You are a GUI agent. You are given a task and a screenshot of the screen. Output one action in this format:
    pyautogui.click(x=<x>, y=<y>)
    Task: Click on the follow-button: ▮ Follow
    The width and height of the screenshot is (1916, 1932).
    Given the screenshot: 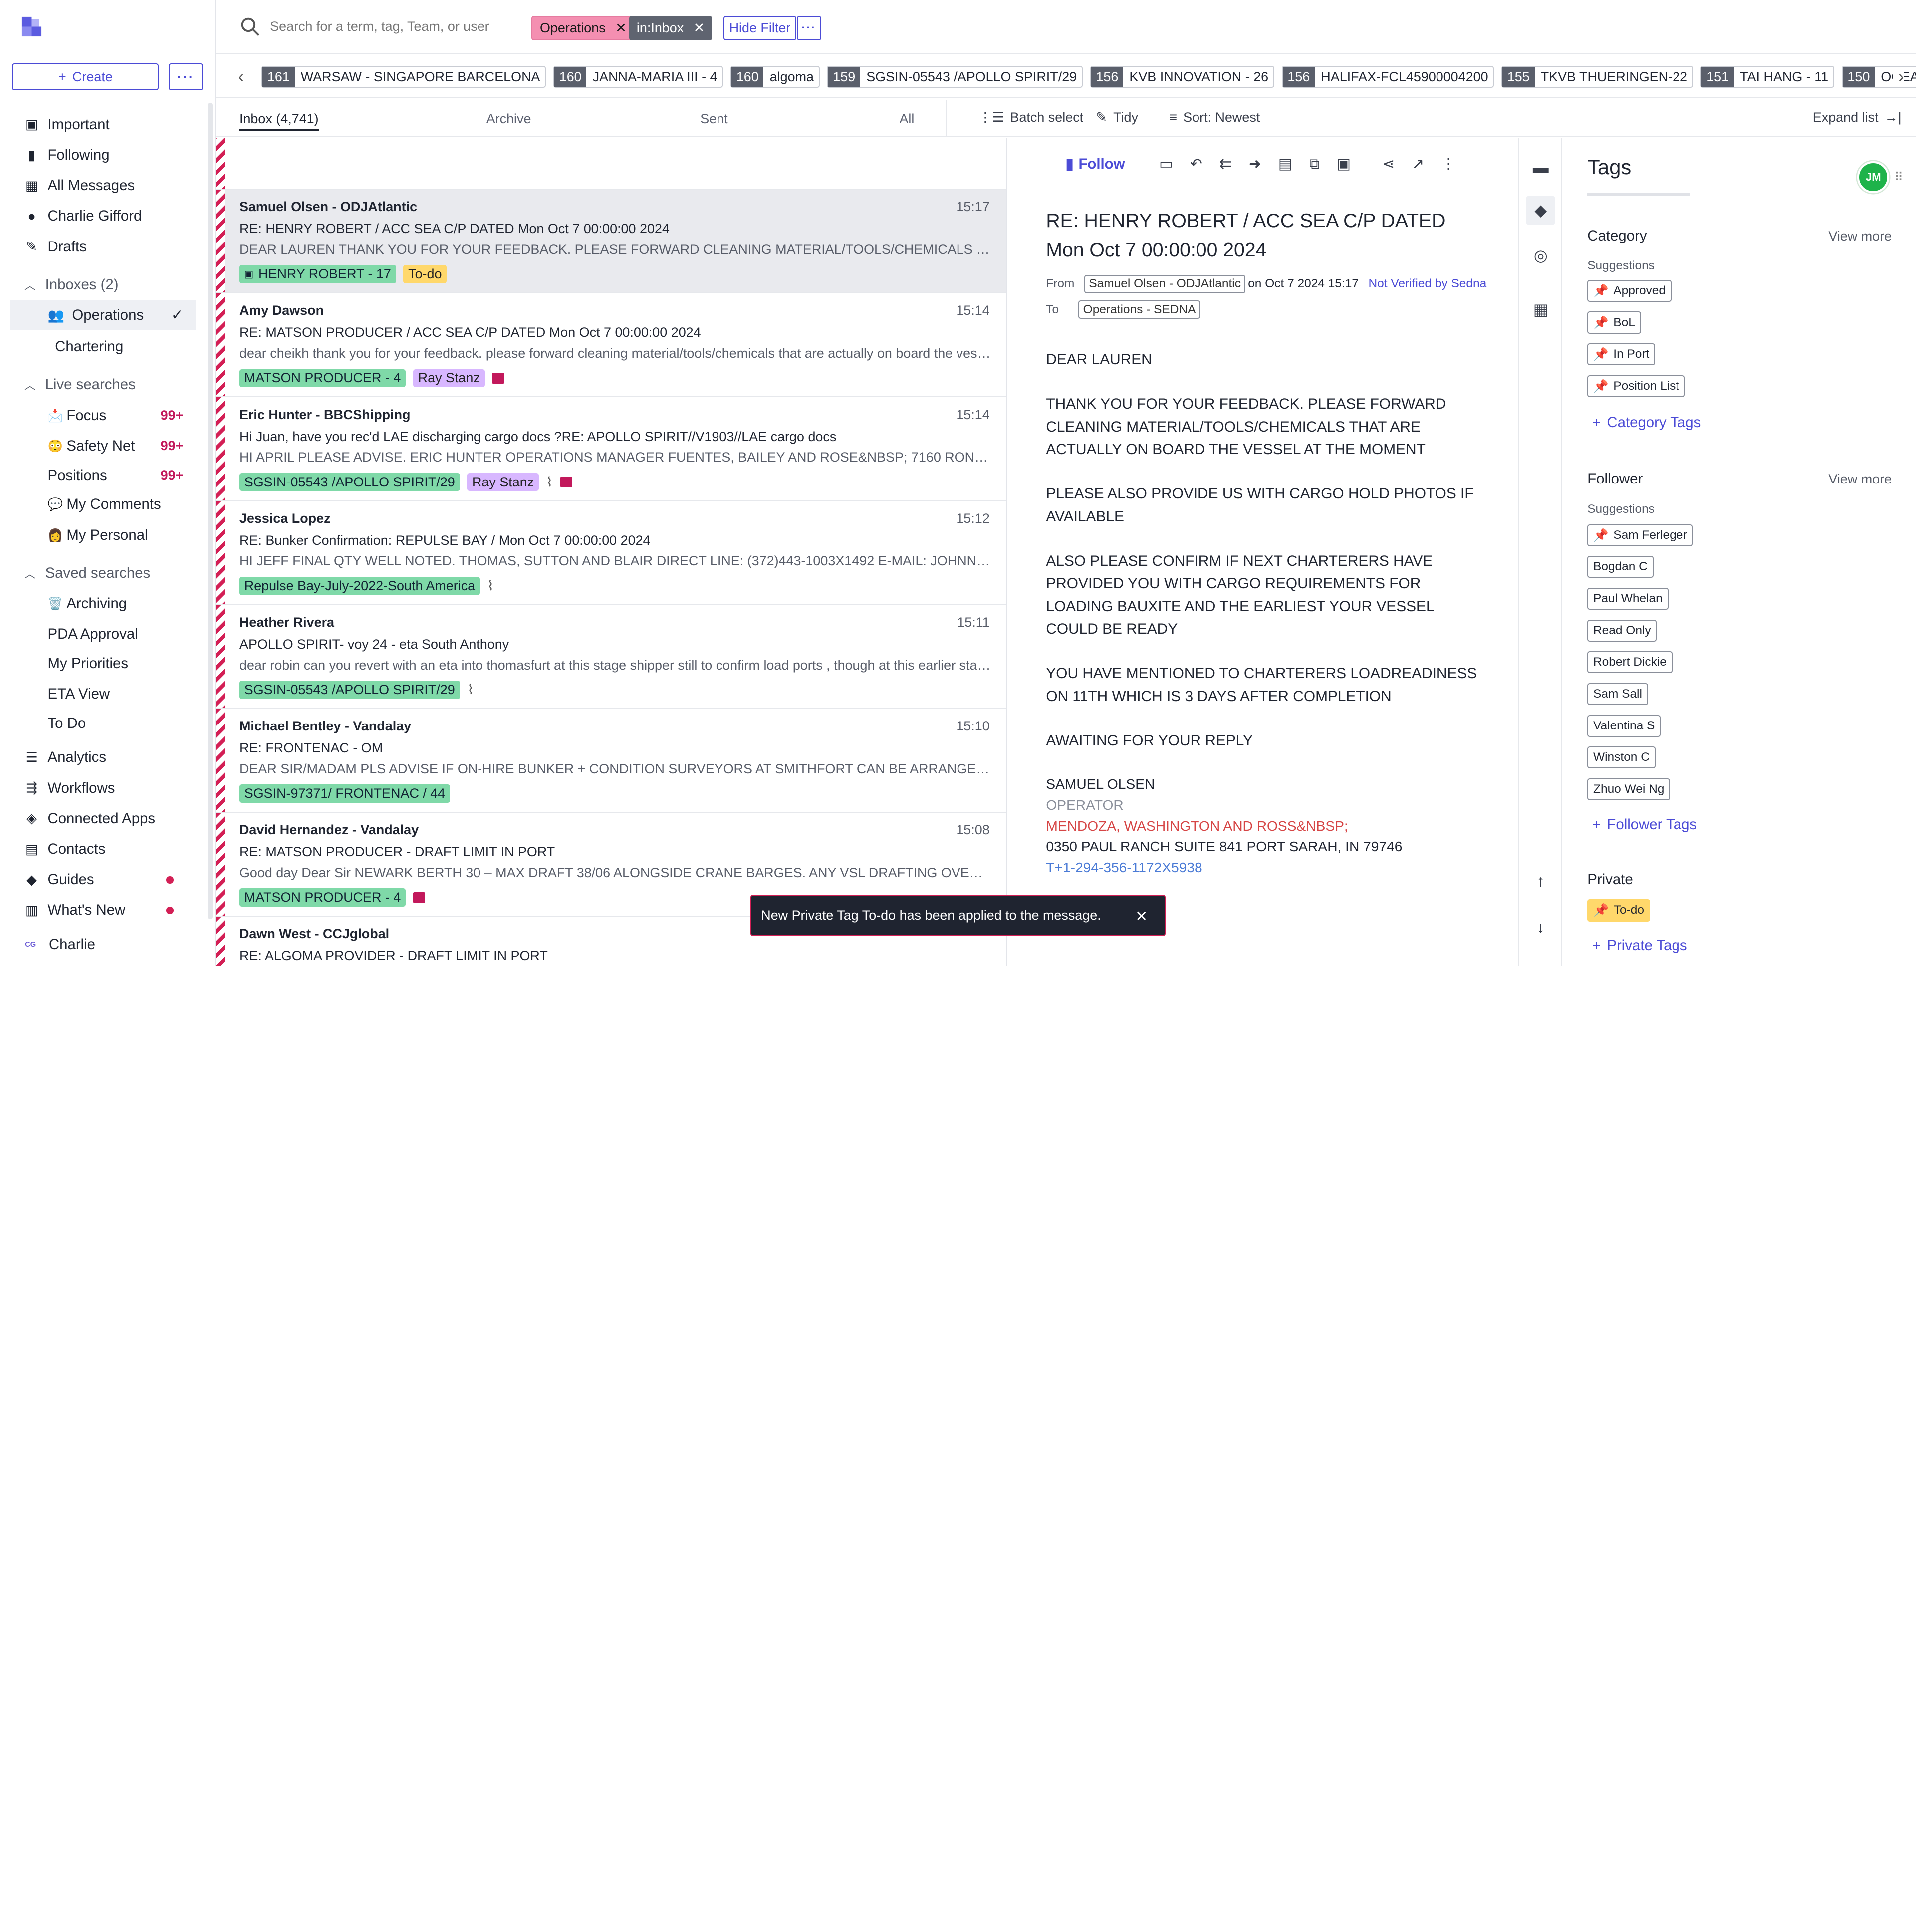 What is the action you would take?
    pyautogui.click(x=1095, y=164)
    